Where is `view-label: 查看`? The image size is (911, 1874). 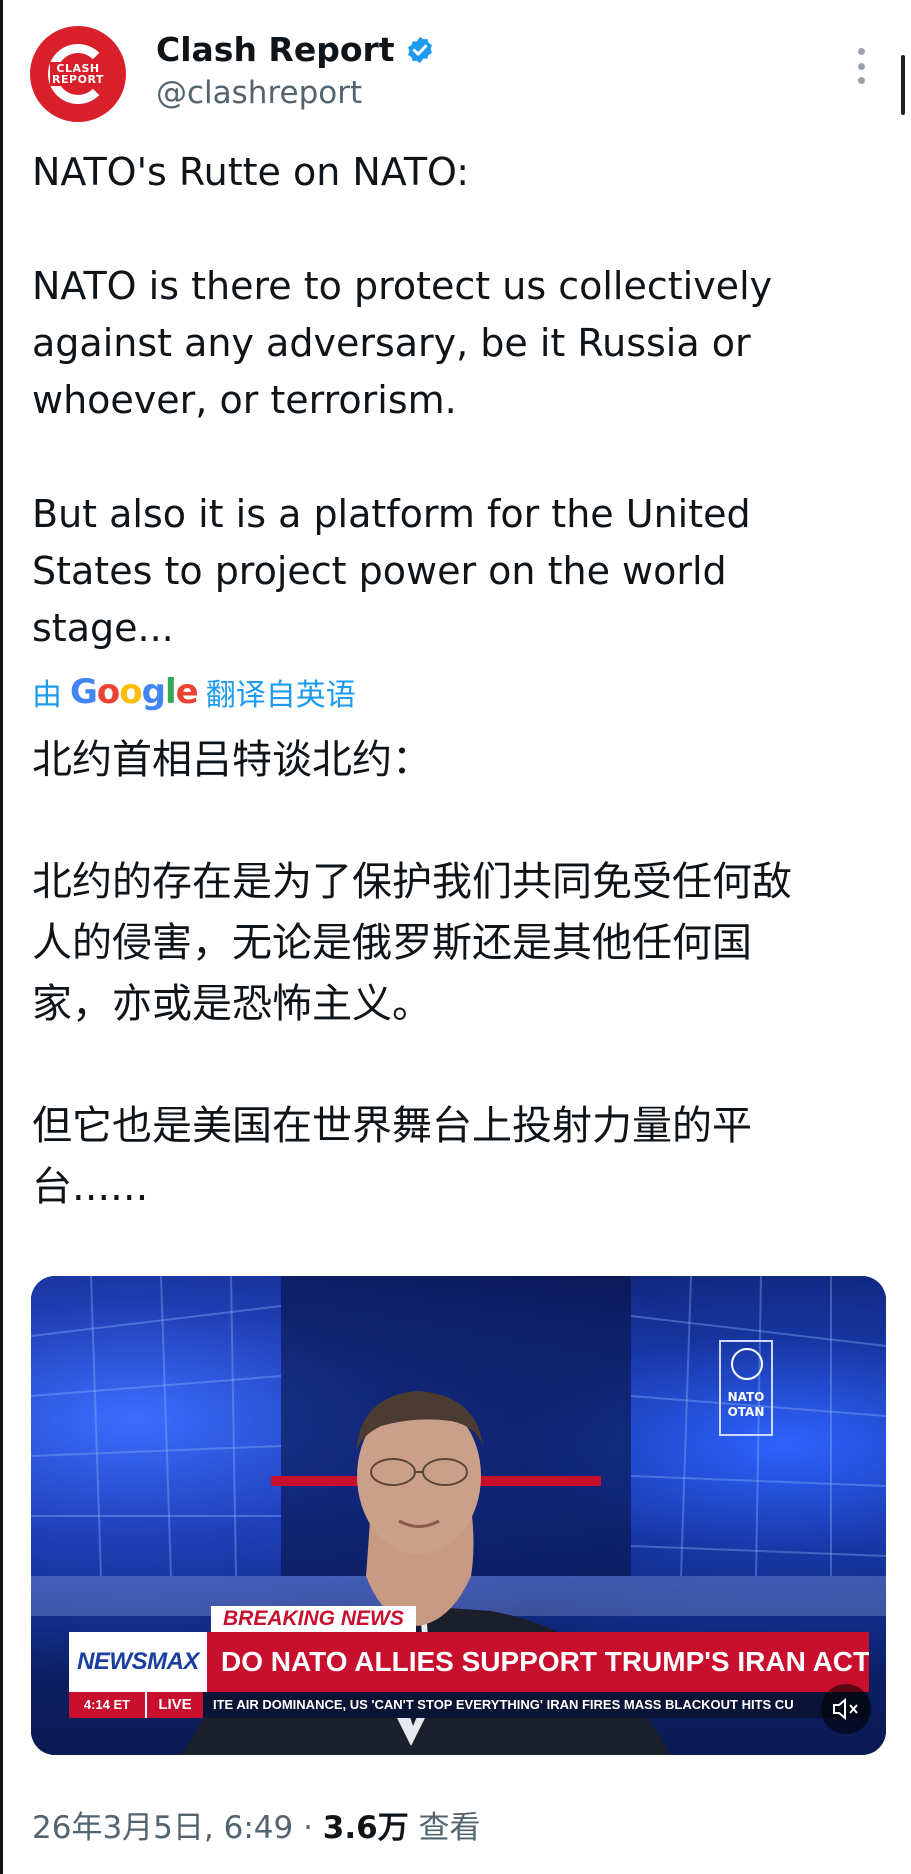 view-label: 查看 is located at coordinates (444, 1828).